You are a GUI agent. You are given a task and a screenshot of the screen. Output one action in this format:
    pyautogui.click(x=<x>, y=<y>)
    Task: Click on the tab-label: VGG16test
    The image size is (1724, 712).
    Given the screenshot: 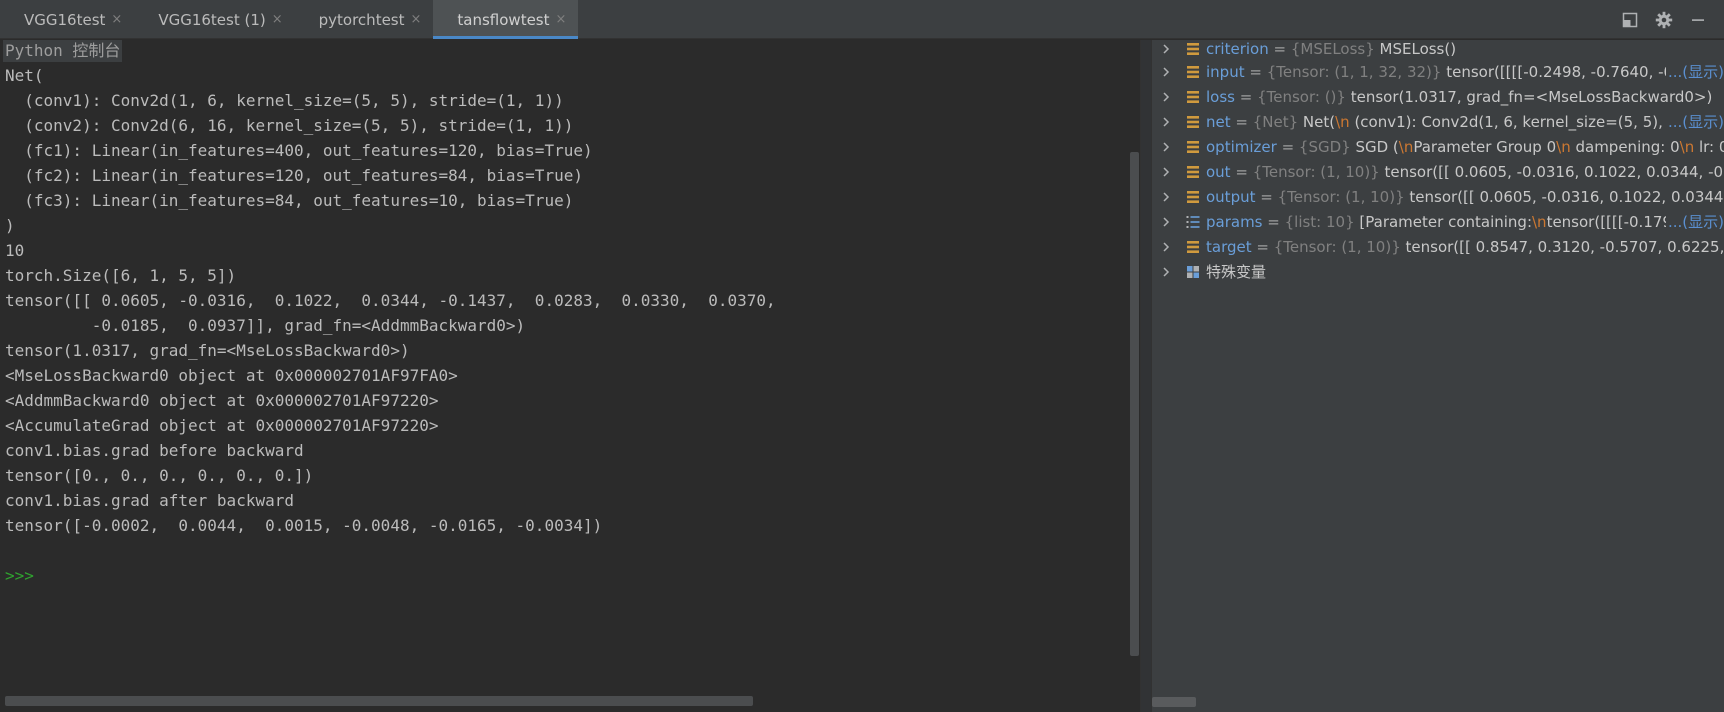 What is the action you would take?
    pyautogui.click(x=65, y=19)
    